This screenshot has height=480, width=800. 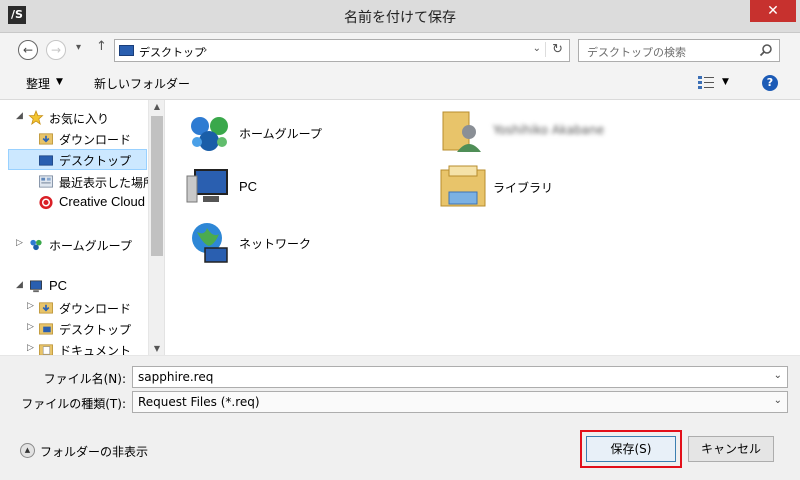 I want to click on content-item-label: ネットワーク, so click(x=275, y=244).